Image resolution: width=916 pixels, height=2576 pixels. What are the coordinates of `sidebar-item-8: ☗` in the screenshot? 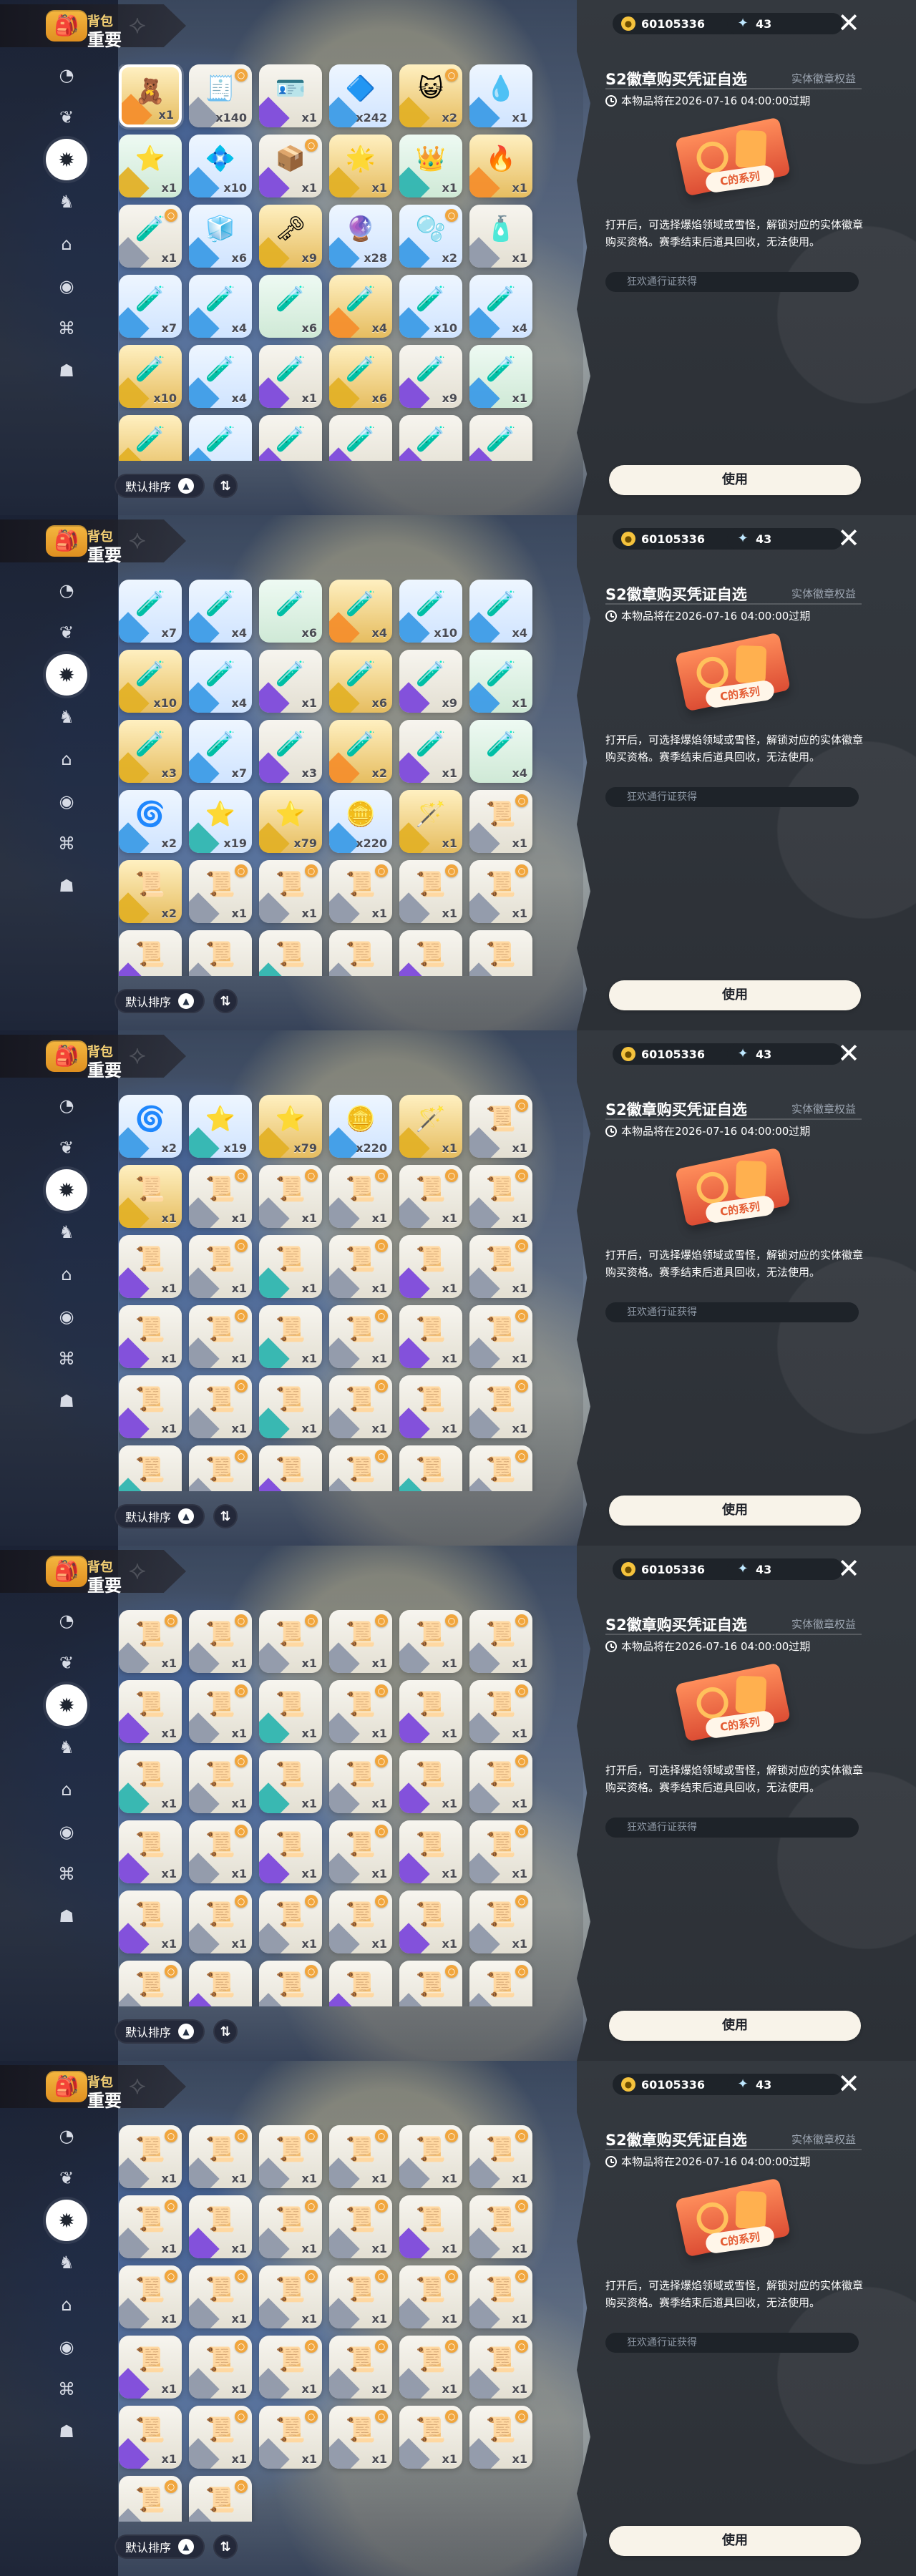 It's located at (67, 1401).